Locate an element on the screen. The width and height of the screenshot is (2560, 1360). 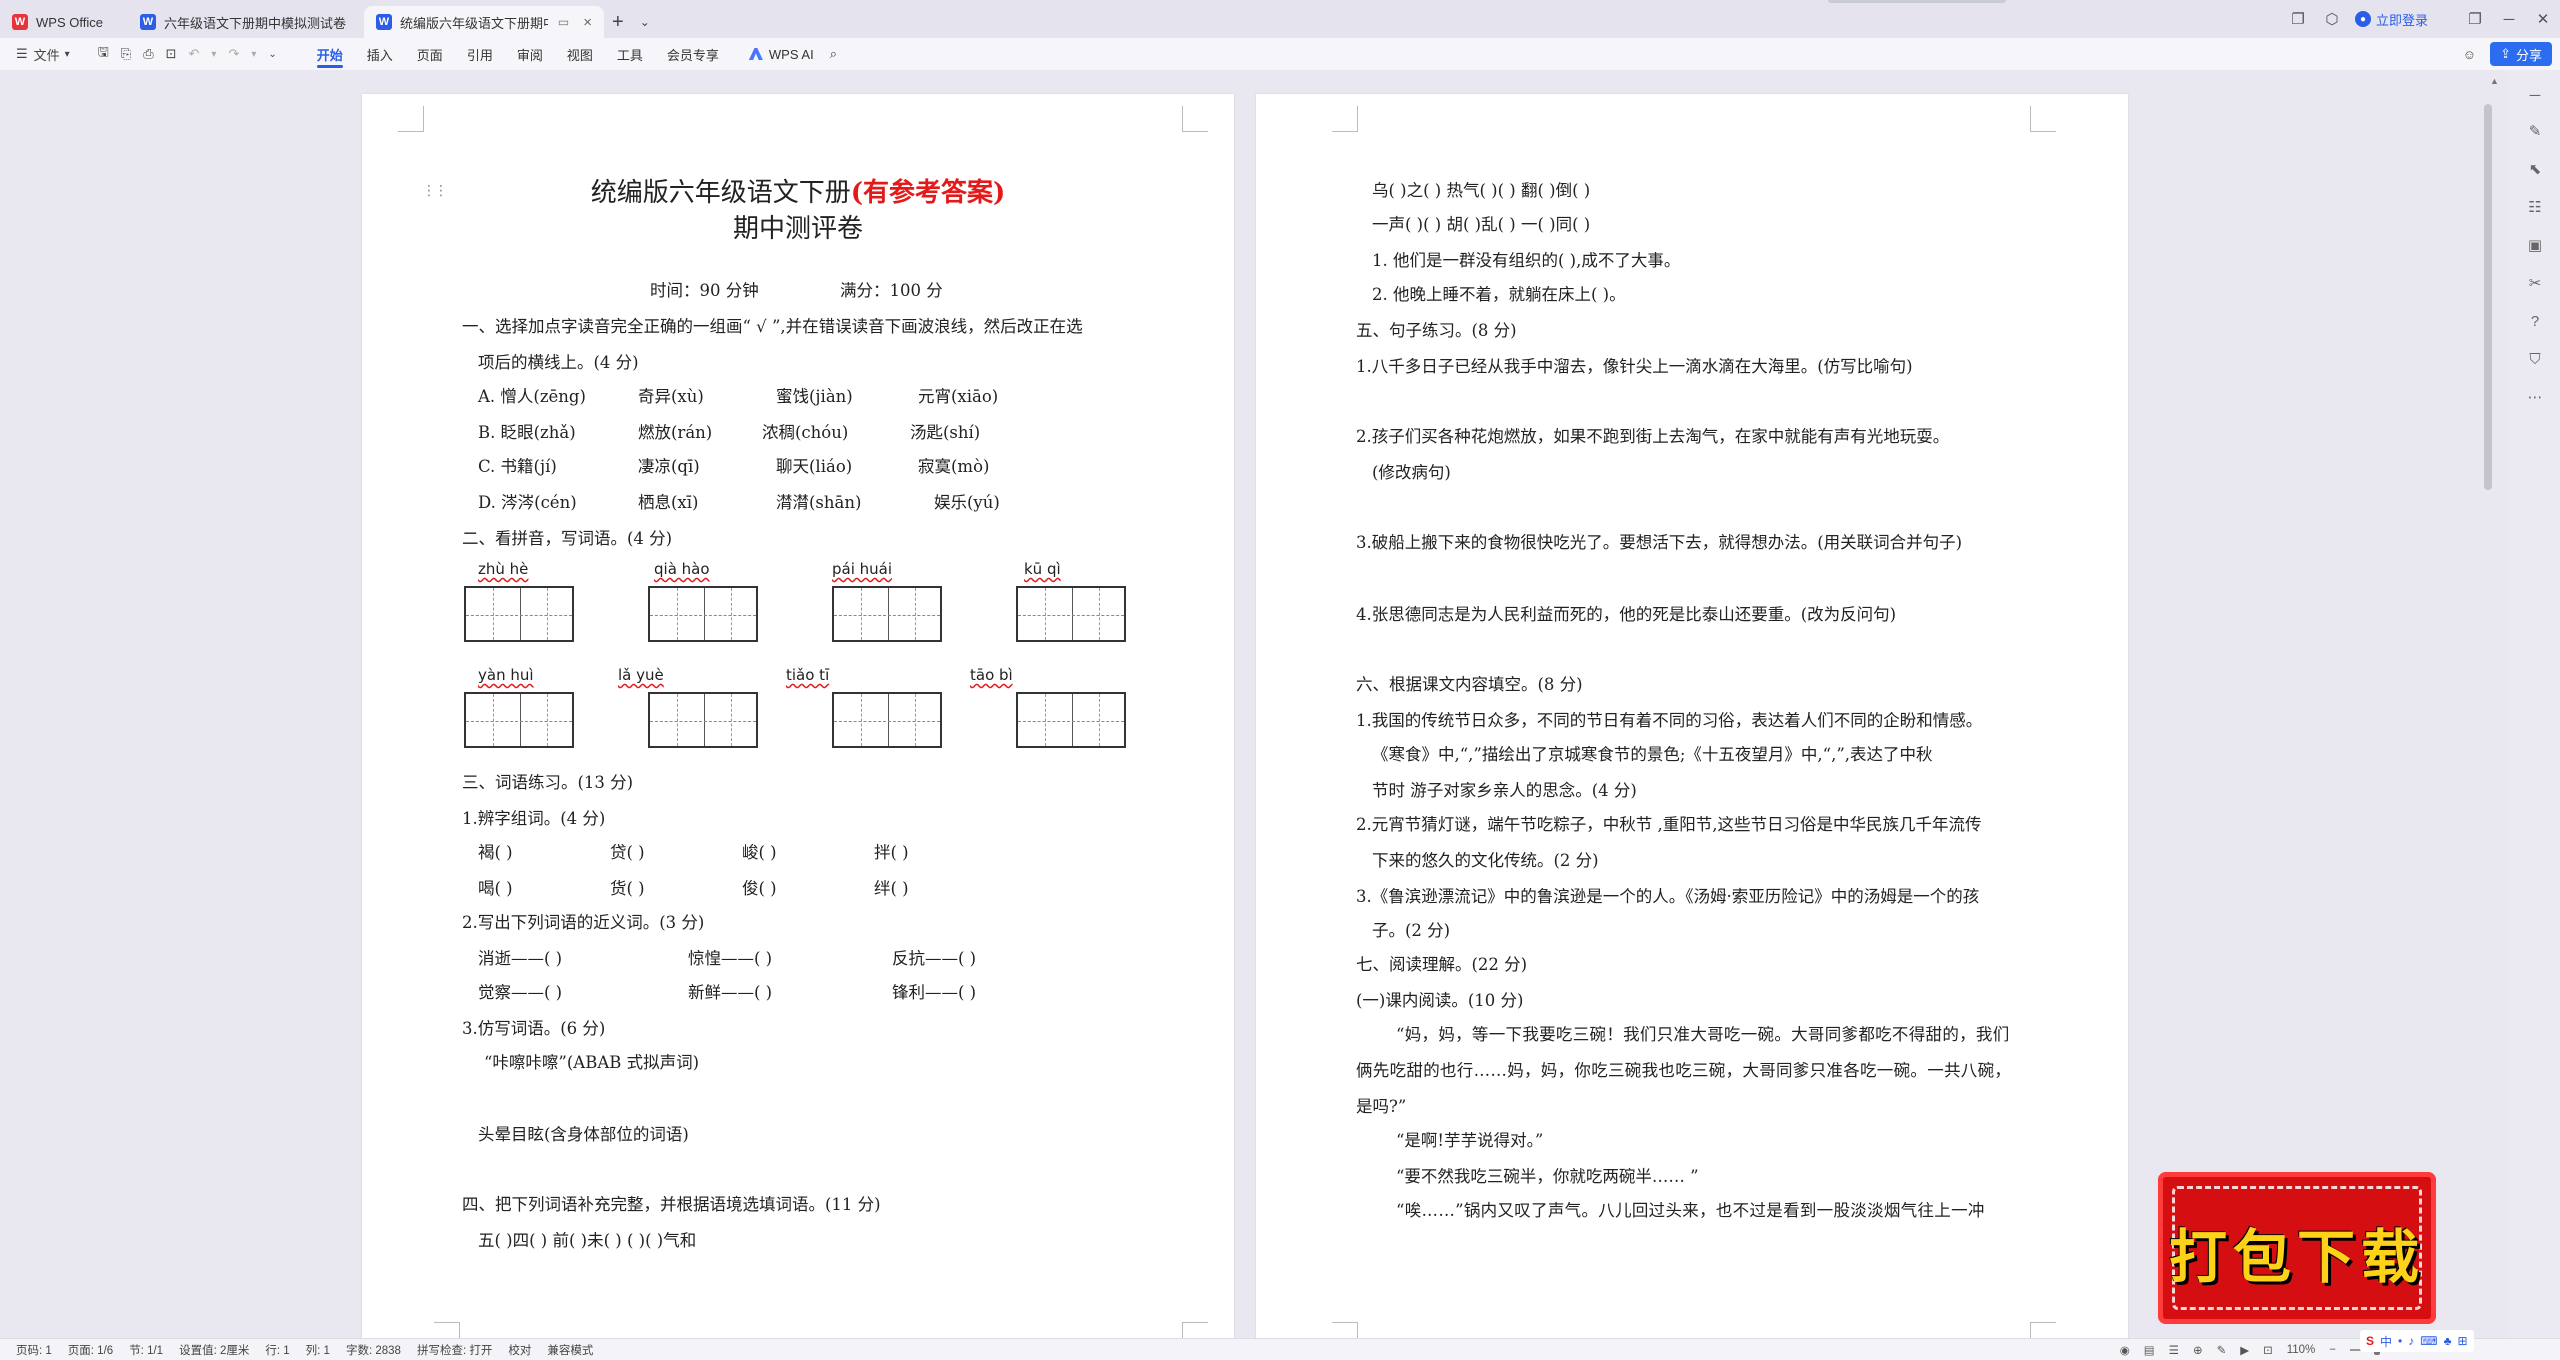
status-page-count: 页面: 1/6 is located at coordinates (90, 1350).